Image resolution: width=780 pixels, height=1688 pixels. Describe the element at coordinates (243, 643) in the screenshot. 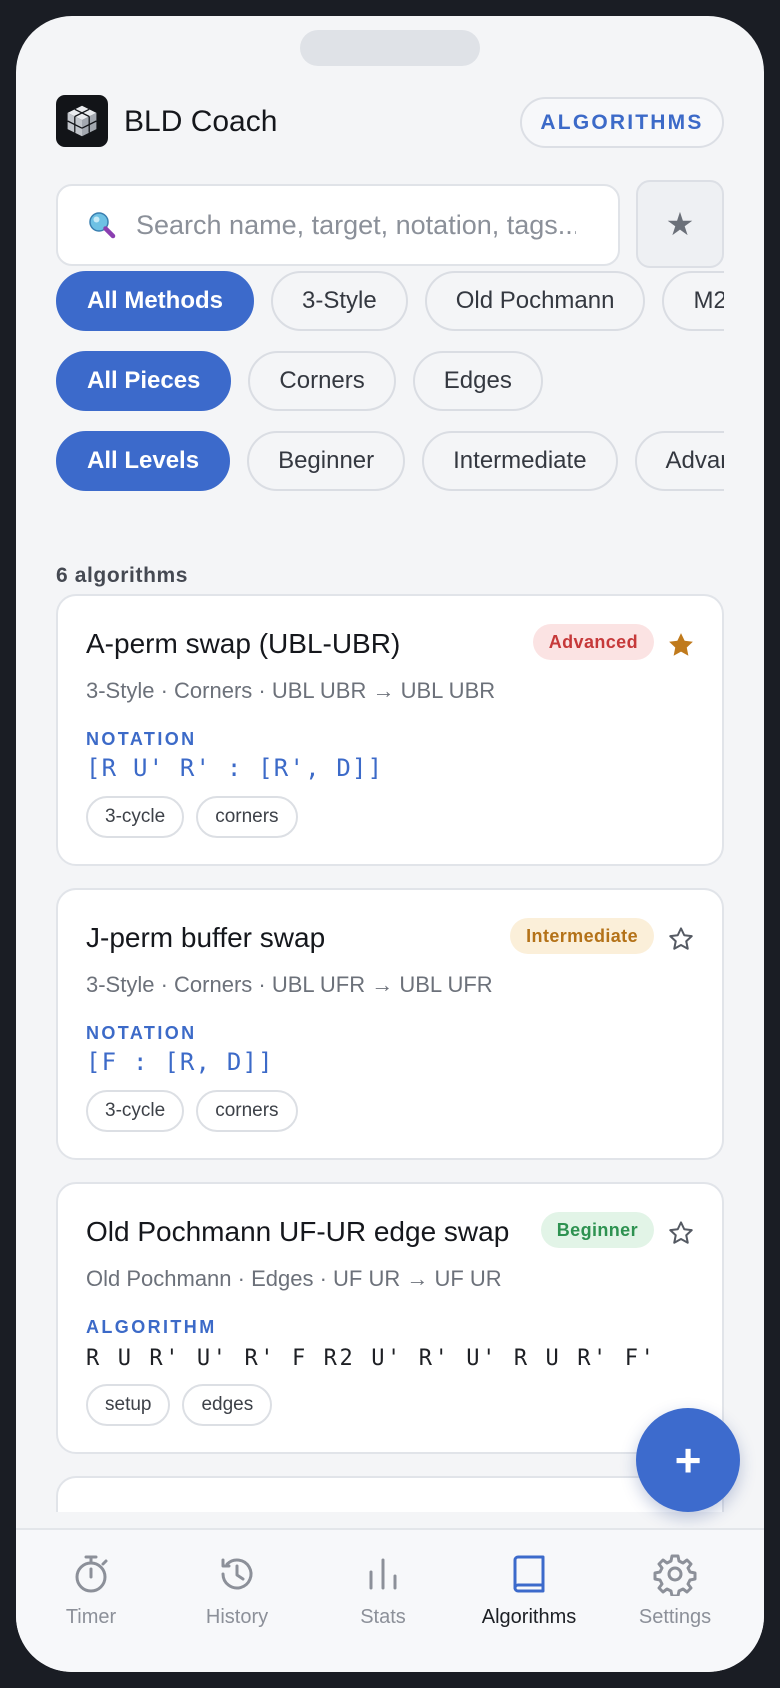

I see `card-title: A-perm swap (UBL-UBR)` at that location.